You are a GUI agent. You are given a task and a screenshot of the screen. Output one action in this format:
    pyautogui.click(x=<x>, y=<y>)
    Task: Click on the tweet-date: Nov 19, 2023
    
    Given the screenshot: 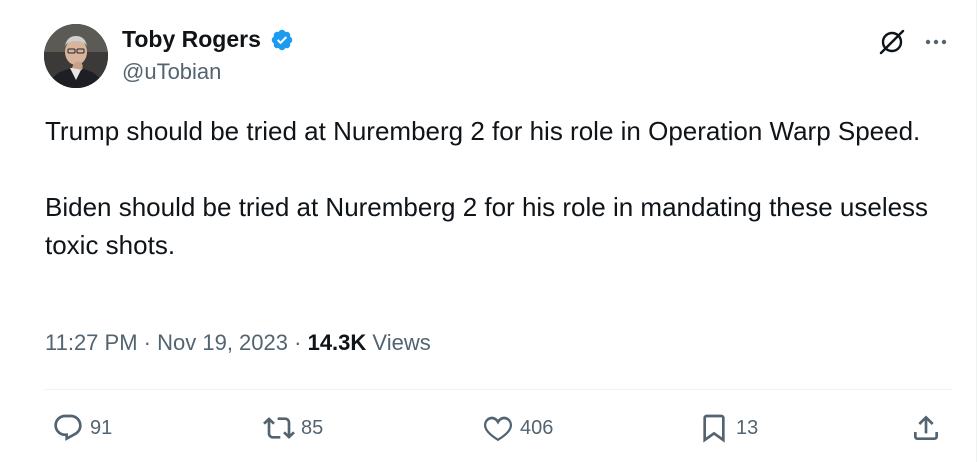 What is the action you would take?
    pyautogui.click(x=222, y=342)
    